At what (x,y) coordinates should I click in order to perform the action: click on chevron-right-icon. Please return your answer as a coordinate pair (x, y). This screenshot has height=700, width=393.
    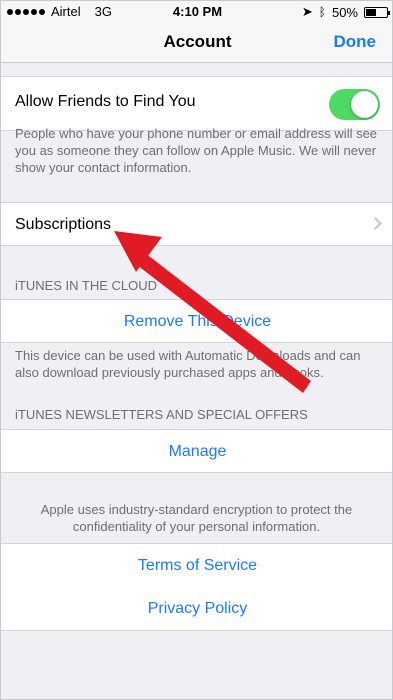
    Looking at the image, I should click on (375, 223).